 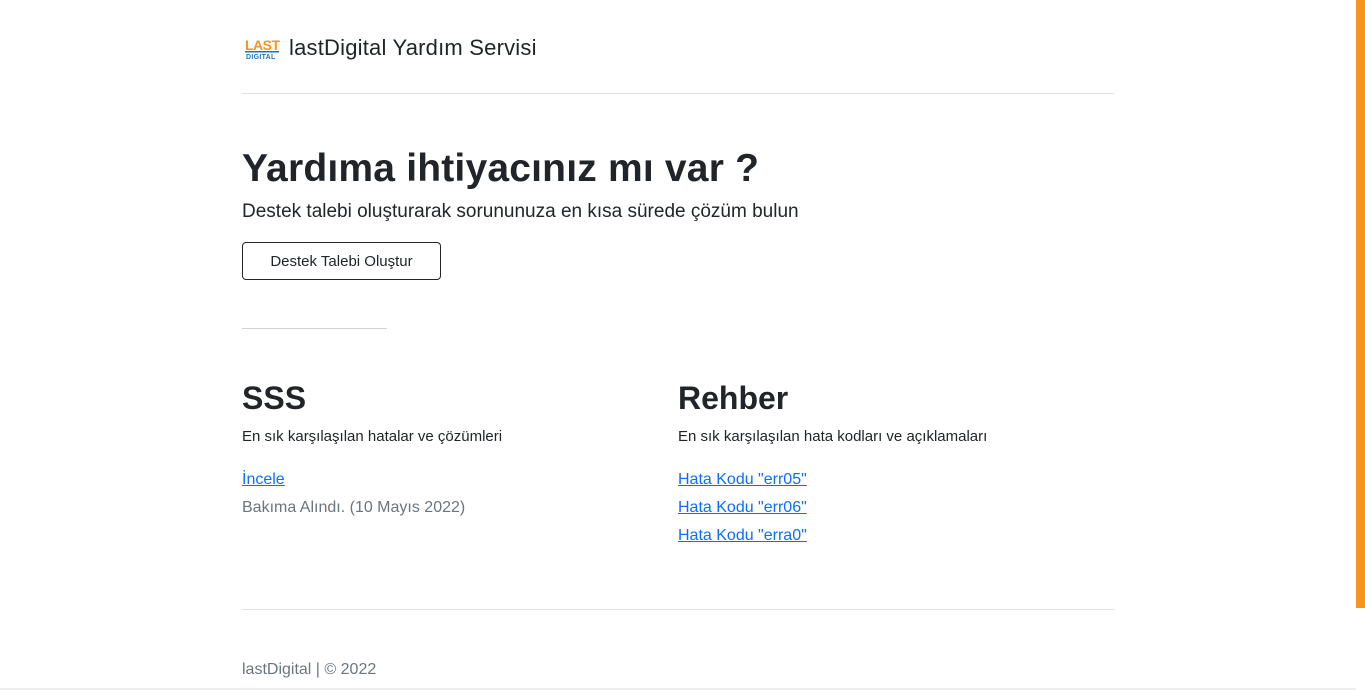 I want to click on error-code-link-err06: Hata Kodu "err06", so click(x=742, y=507).